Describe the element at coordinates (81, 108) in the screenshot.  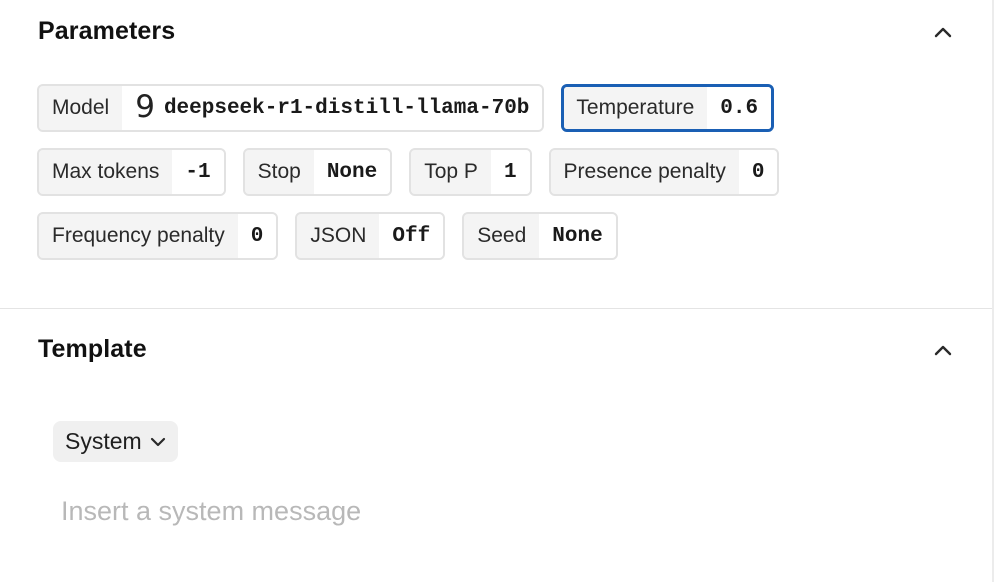
I see `model-chip-label: Model` at that location.